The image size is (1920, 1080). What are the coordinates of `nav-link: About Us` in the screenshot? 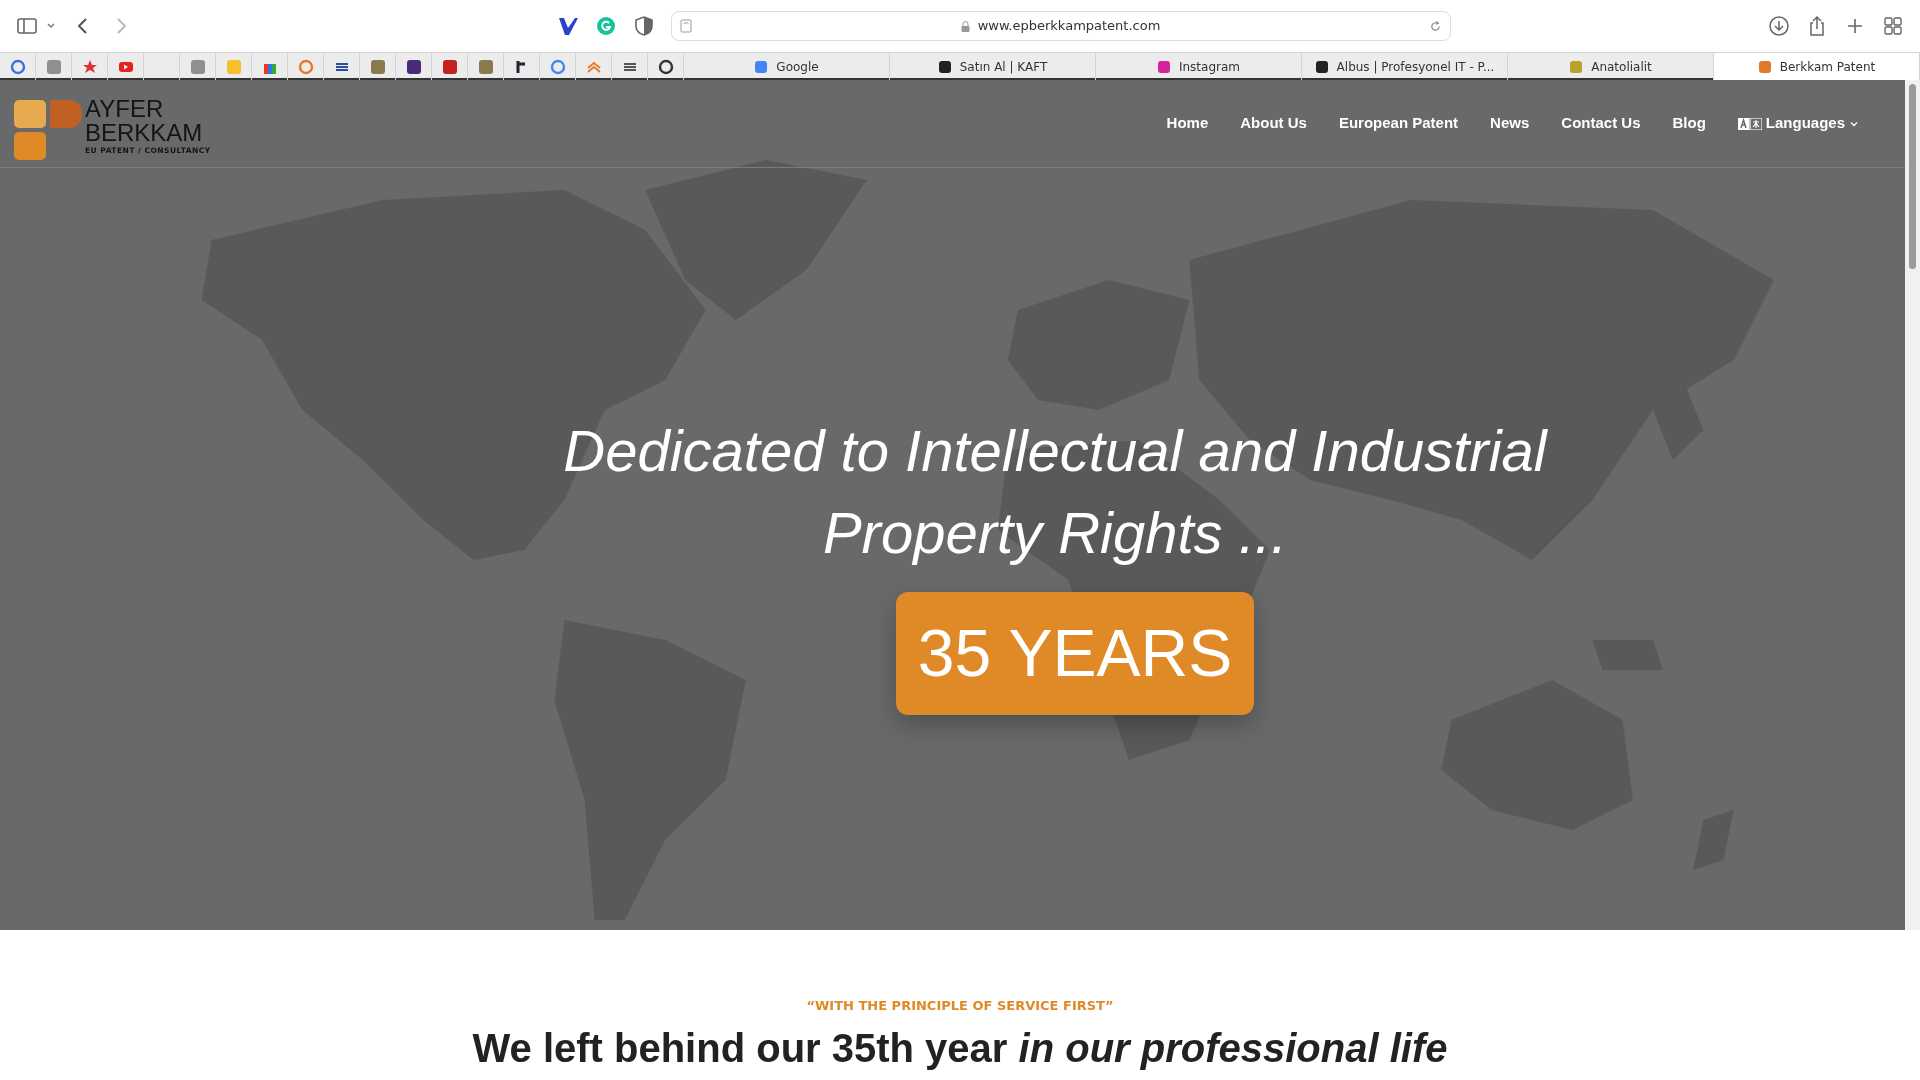 It's located at (1273, 123).